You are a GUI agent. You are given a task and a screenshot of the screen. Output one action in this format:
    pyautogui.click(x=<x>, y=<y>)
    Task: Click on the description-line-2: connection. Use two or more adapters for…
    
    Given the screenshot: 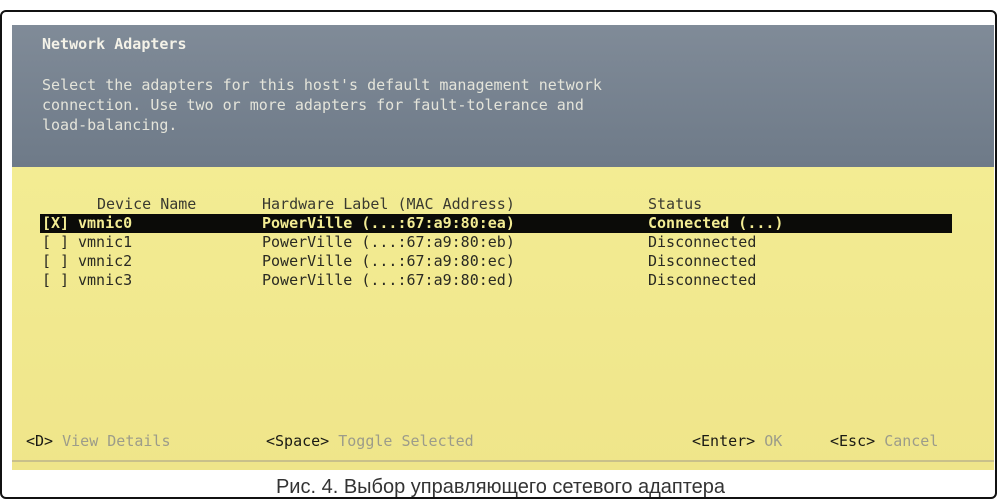 What is the action you would take?
    pyautogui.click(x=313, y=105)
    